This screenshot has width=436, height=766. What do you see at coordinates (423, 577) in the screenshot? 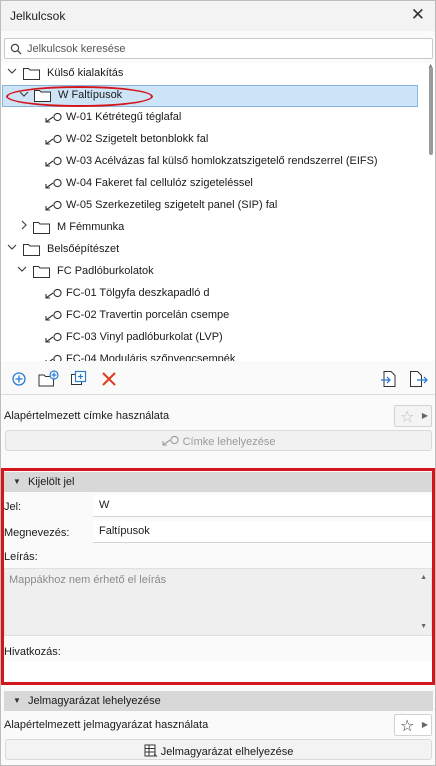
I see `scroll-up-arrow-icon: ▲` at bounding box center [423, 577].